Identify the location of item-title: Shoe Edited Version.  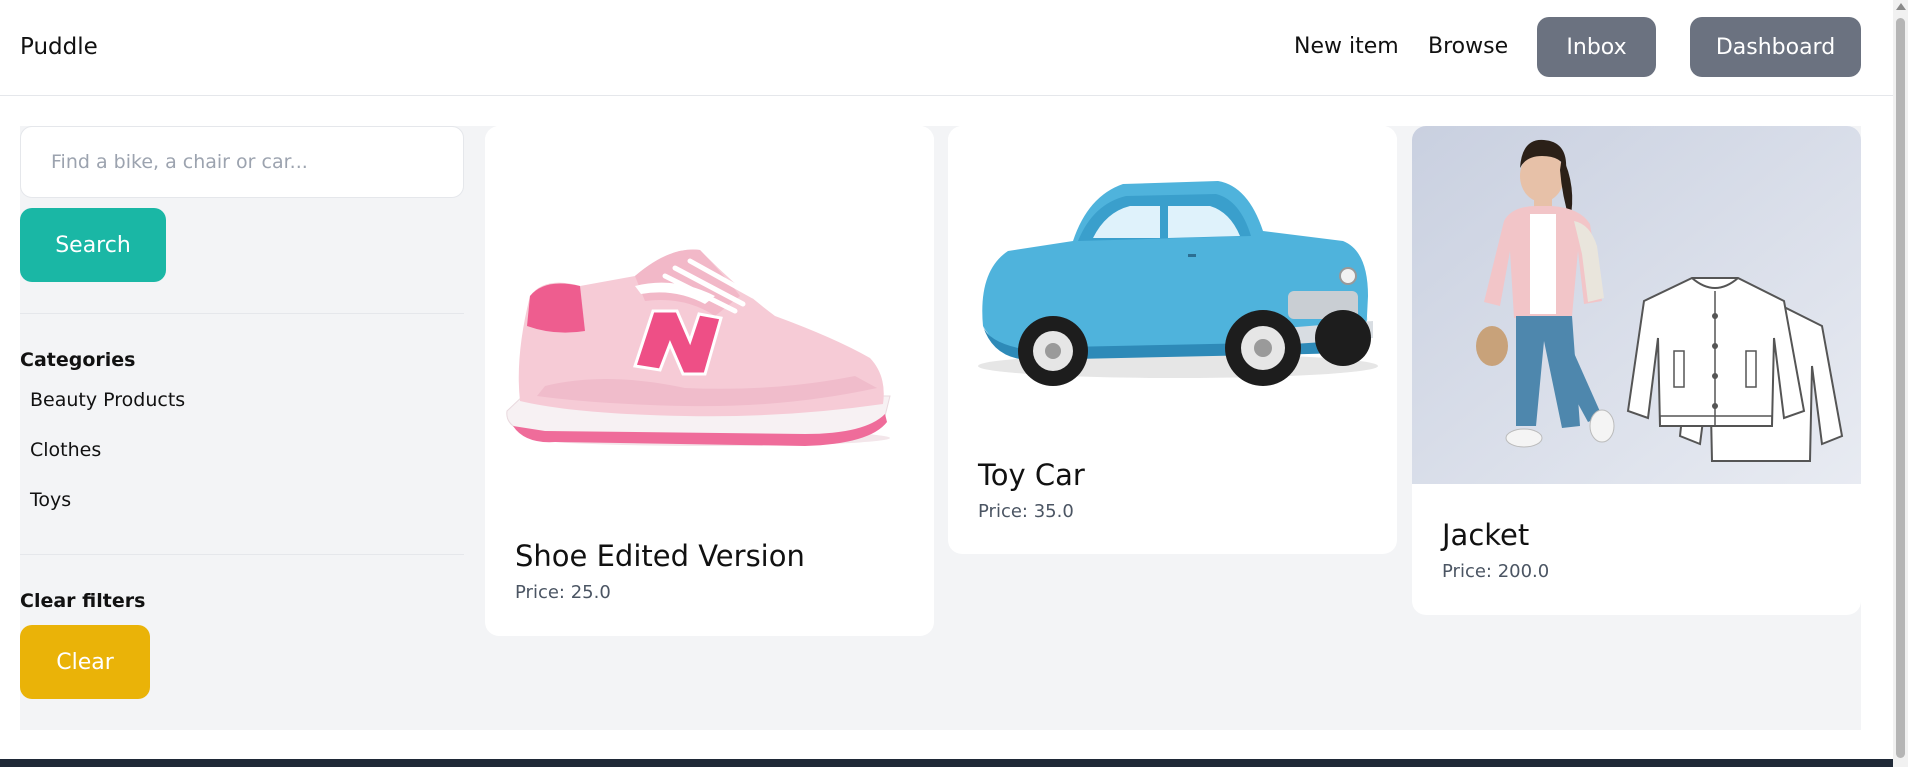
(660, 556).